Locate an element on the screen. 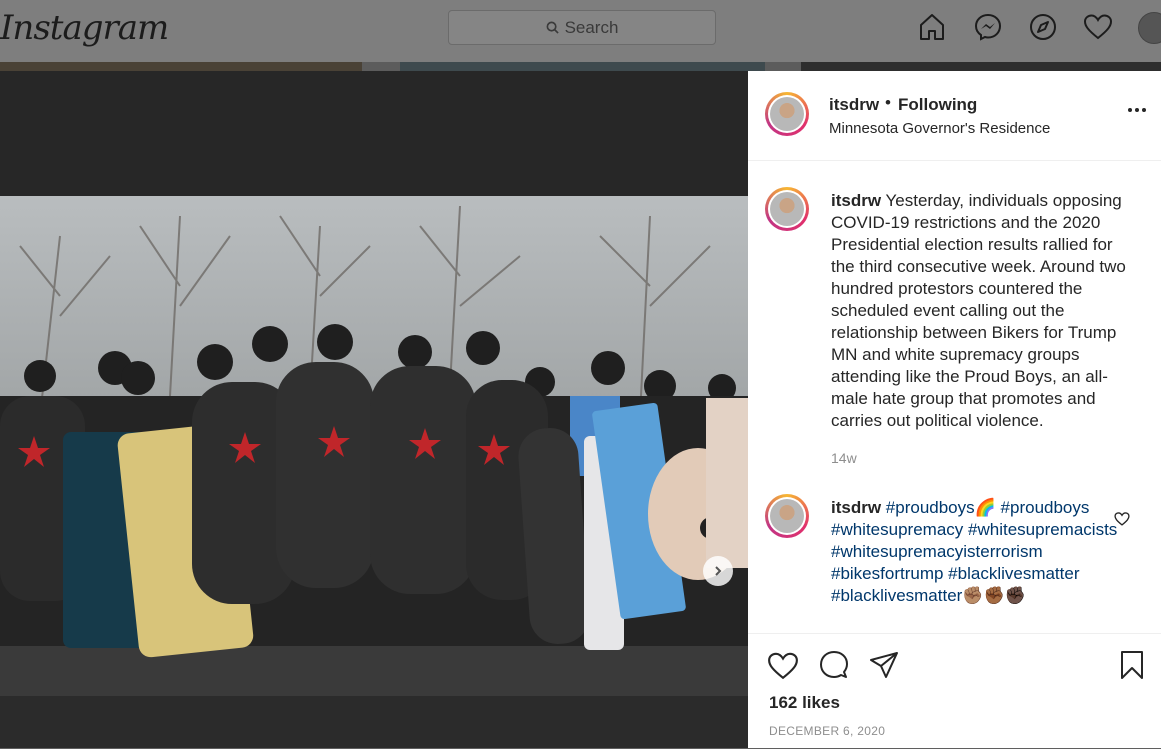 The height and width of the screenshot is (749, 1161). search-placeholder: Search is located at coordinates (591, 27).